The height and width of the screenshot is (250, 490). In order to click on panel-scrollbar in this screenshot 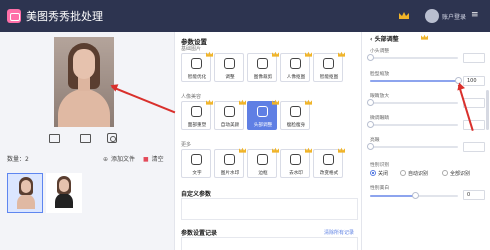, I will do `click(487, 110)`.